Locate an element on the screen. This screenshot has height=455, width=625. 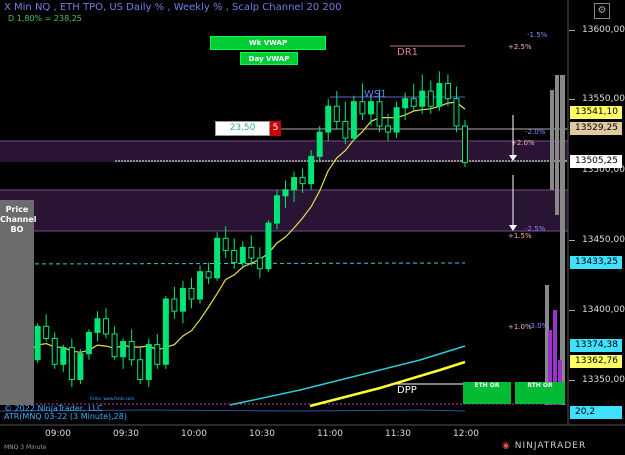
y-tick: 13350,00 is located at coordinates (603, 380).